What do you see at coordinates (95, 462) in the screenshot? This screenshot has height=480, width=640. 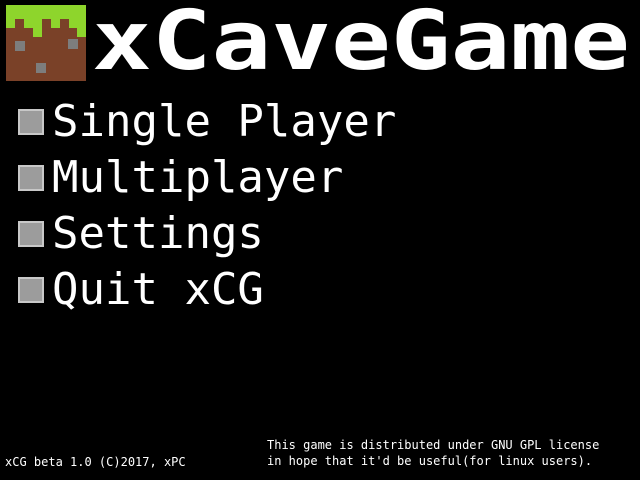 I see `version-text: xCG beta 1.0 (C)2017, xPC` at bounding box center [95, 462].